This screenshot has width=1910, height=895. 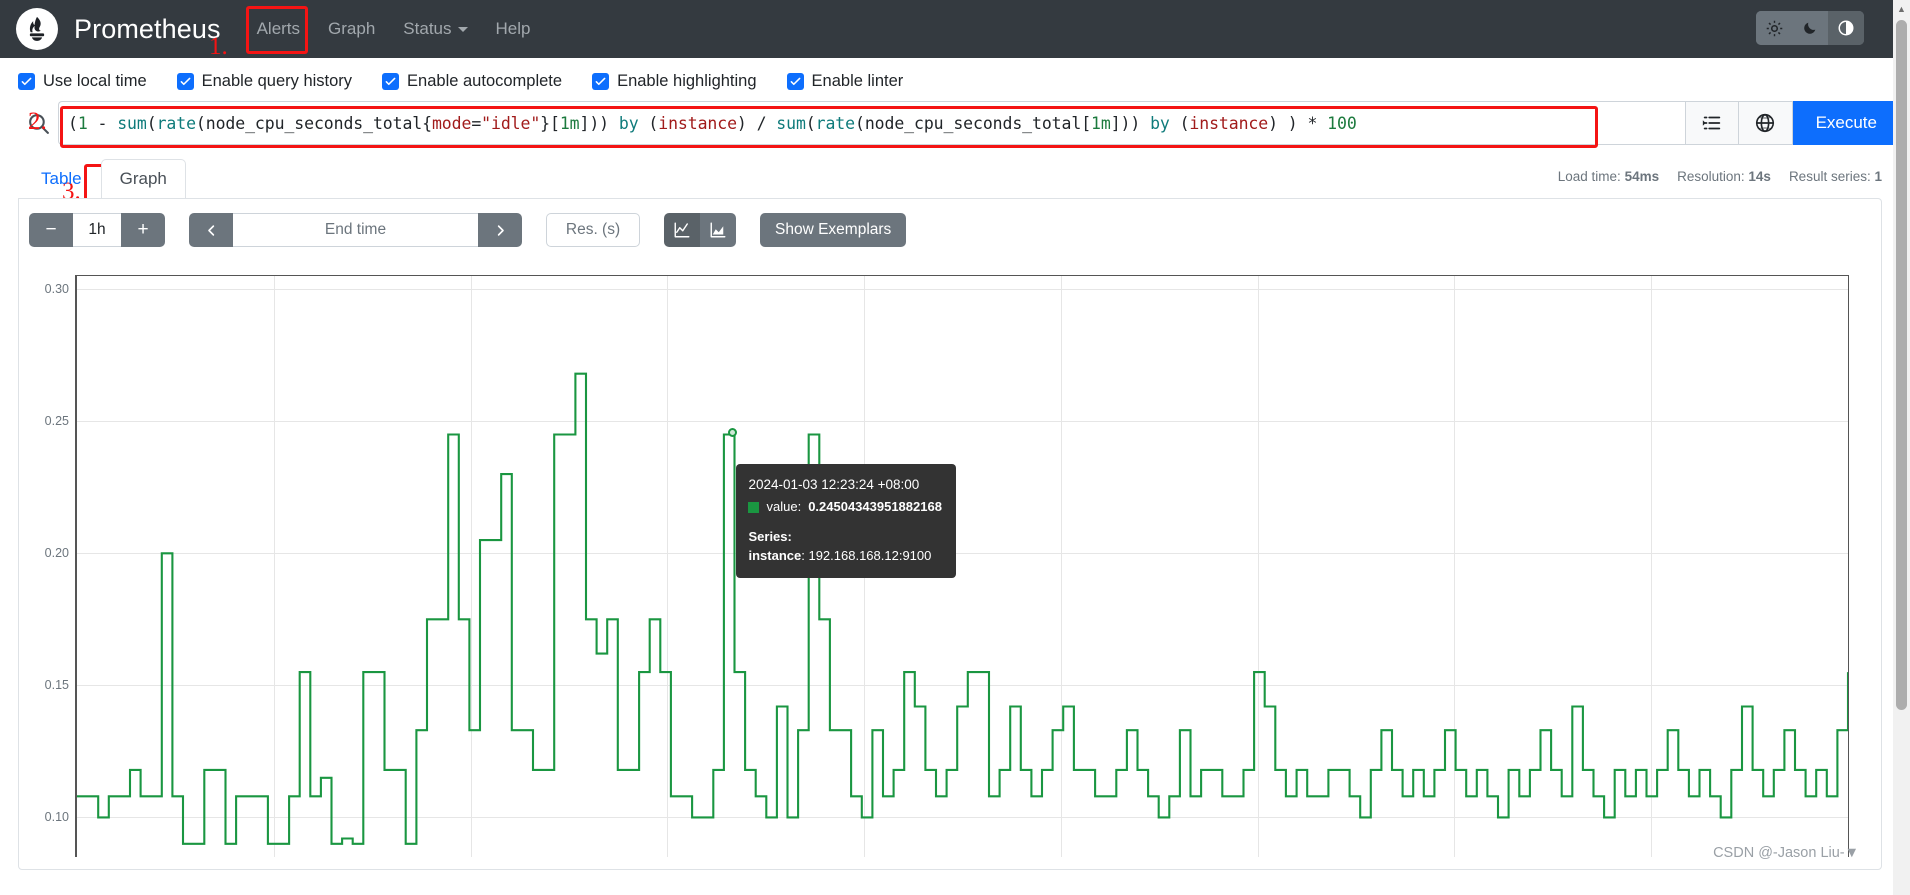 I want to click on y-axis-tick-label: 0.25, so click(x=56, y=421).